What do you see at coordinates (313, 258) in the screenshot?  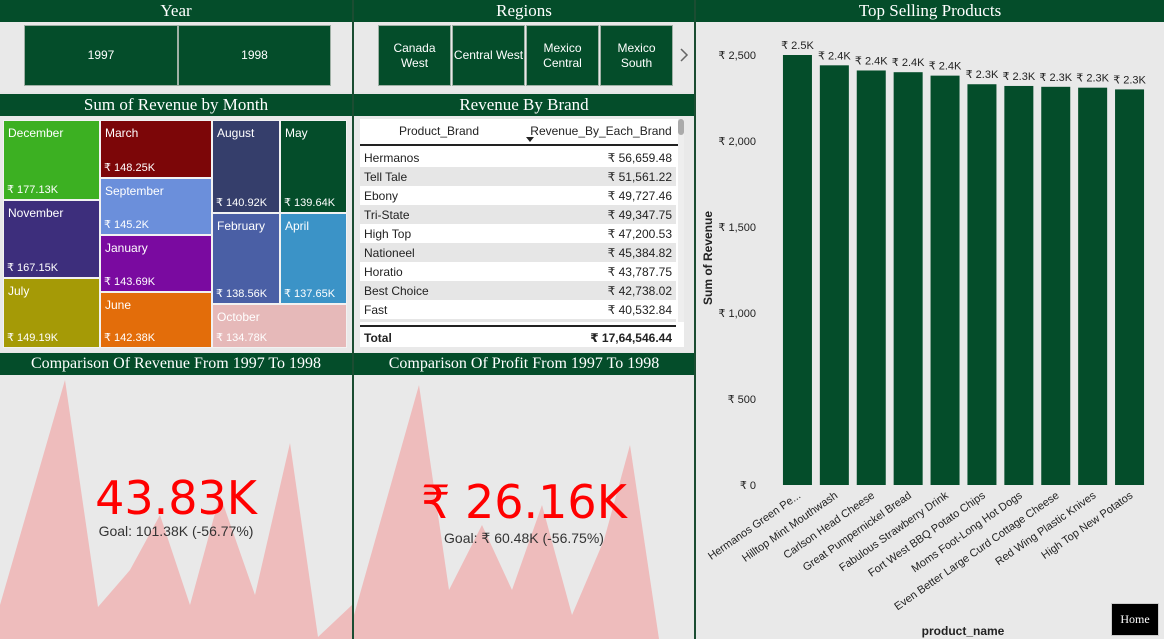 I see `treemap-cell-april: April ₹ 137.65K` at bounding box center [313, 258].